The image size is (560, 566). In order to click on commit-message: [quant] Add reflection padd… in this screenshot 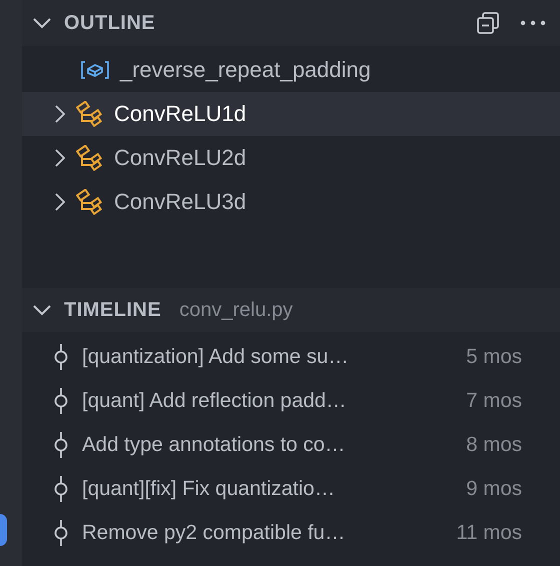, I will do `click(215, 401)`.